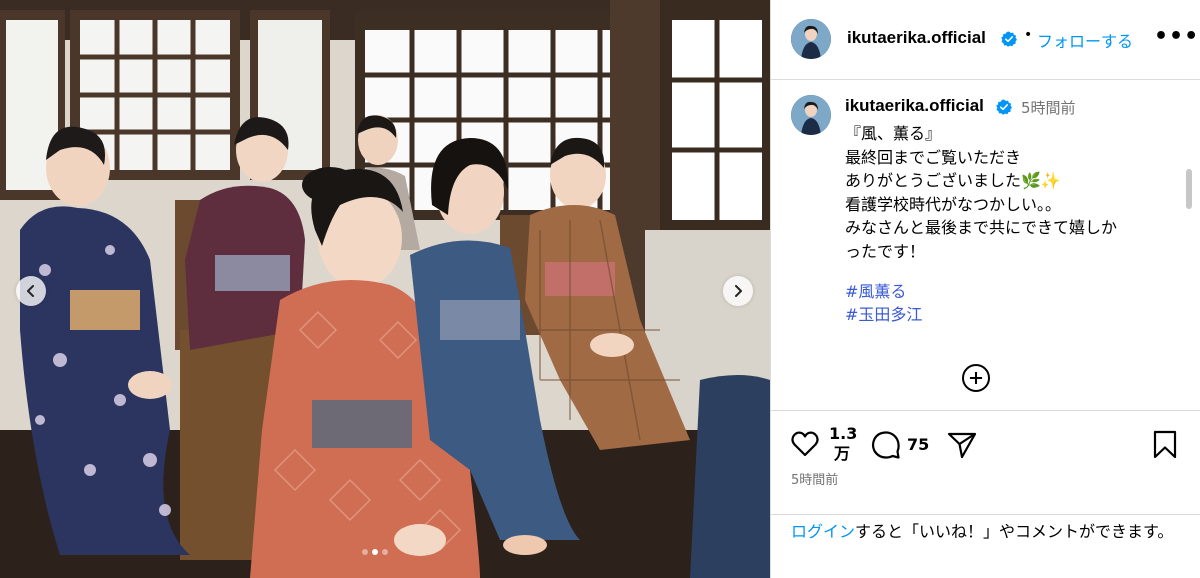 The image size is (1200, 578). Describe the element at coordinates (1085, 40) in the screenshot. I see `follow-button: フォローする` at that location.